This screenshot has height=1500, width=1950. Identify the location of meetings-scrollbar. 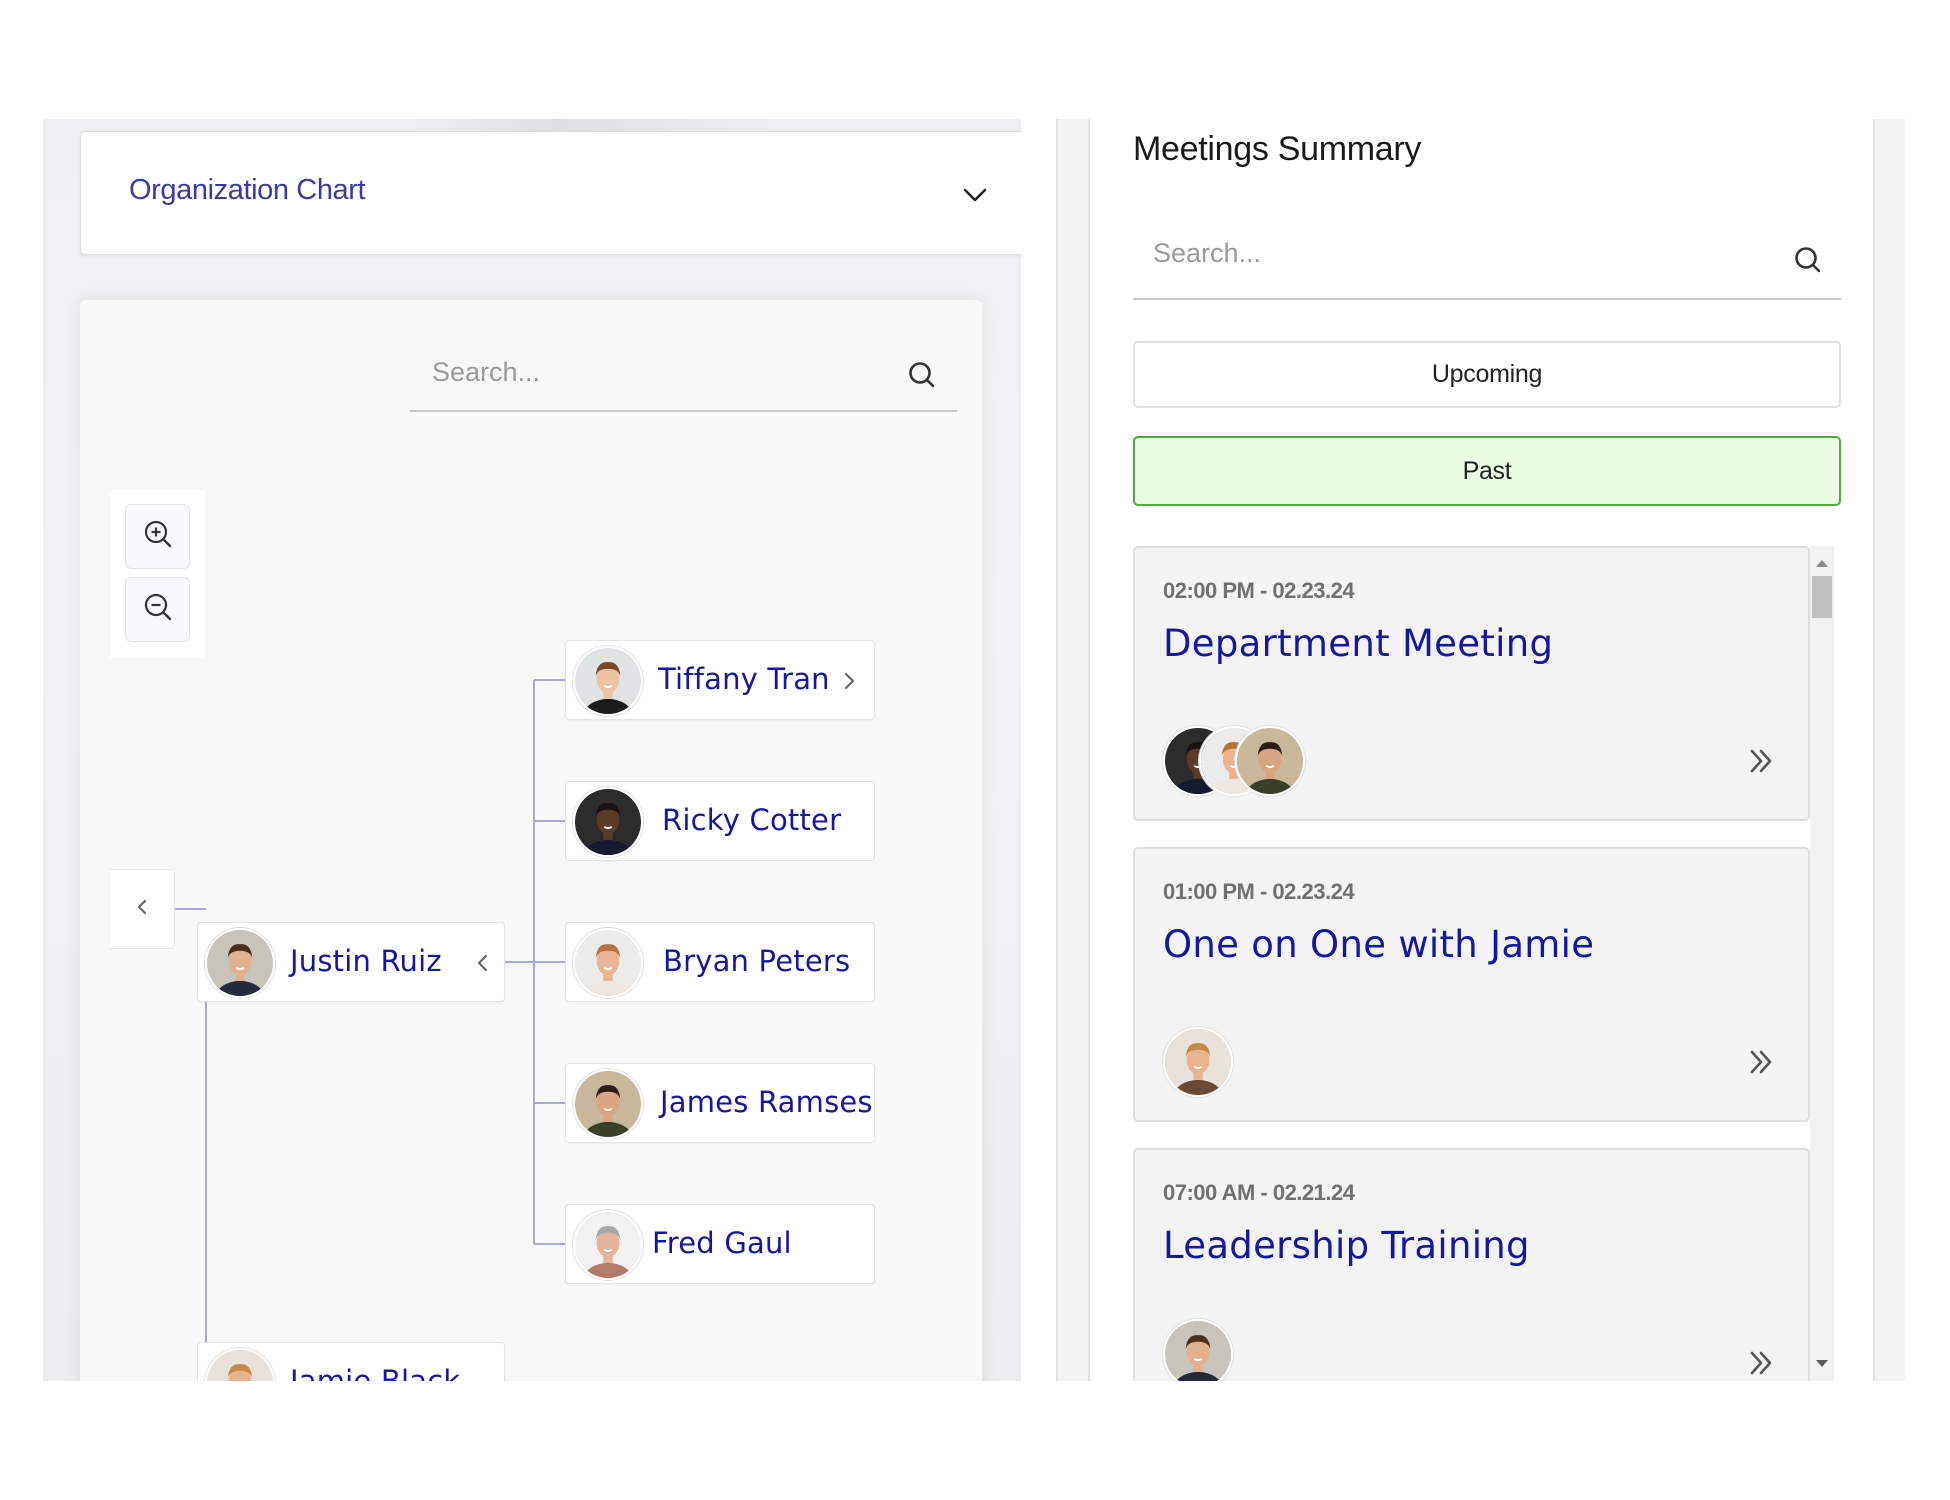
(1822, 963).